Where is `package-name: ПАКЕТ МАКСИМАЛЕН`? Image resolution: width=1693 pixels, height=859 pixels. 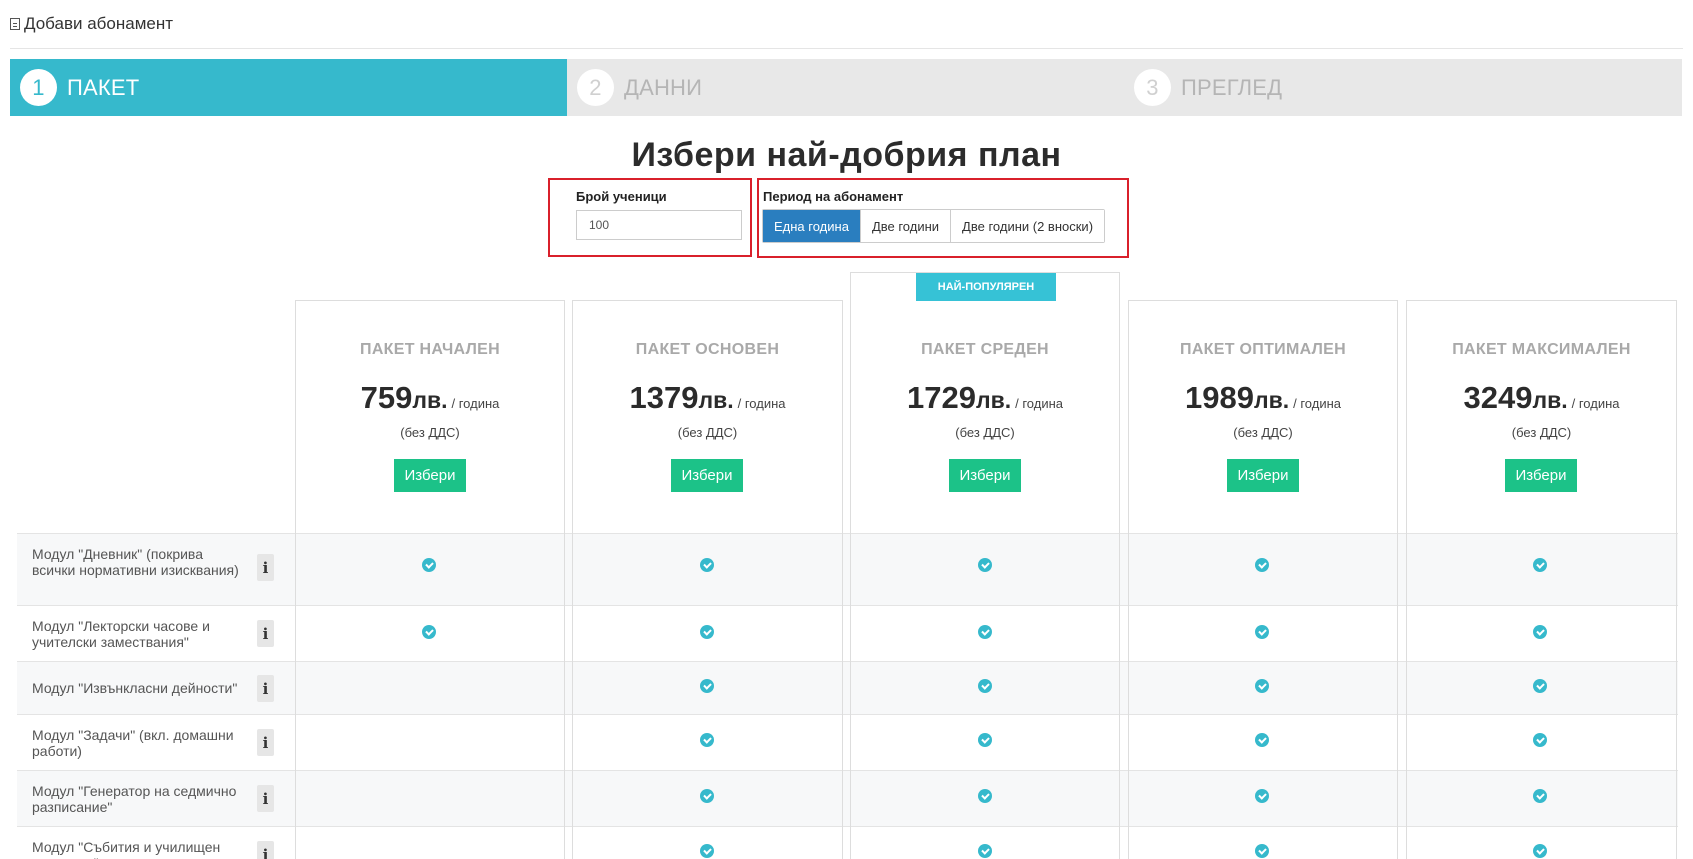
package-name: ПАКЕТ МАКСИМАЛЕН is located at coordinates (1541, 349).